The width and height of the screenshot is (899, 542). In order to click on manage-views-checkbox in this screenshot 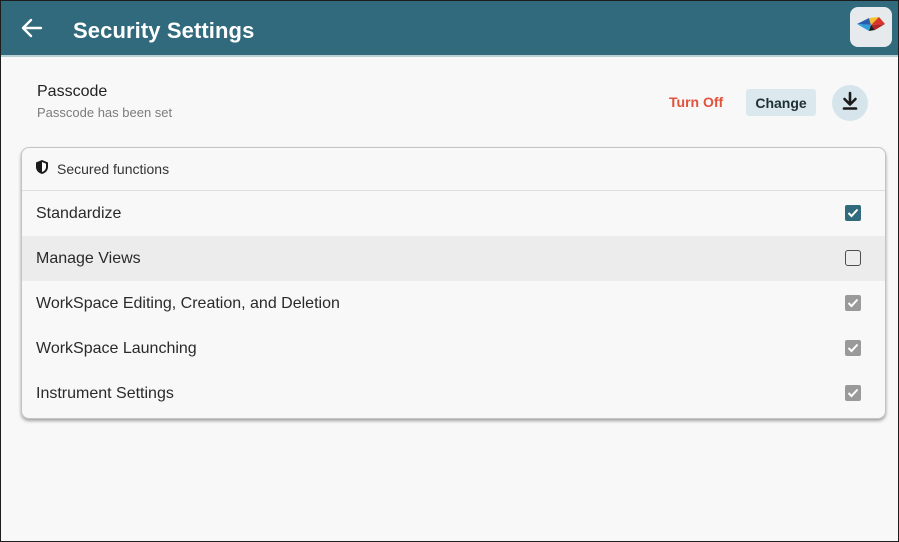, I will do `click(853, 258)`.